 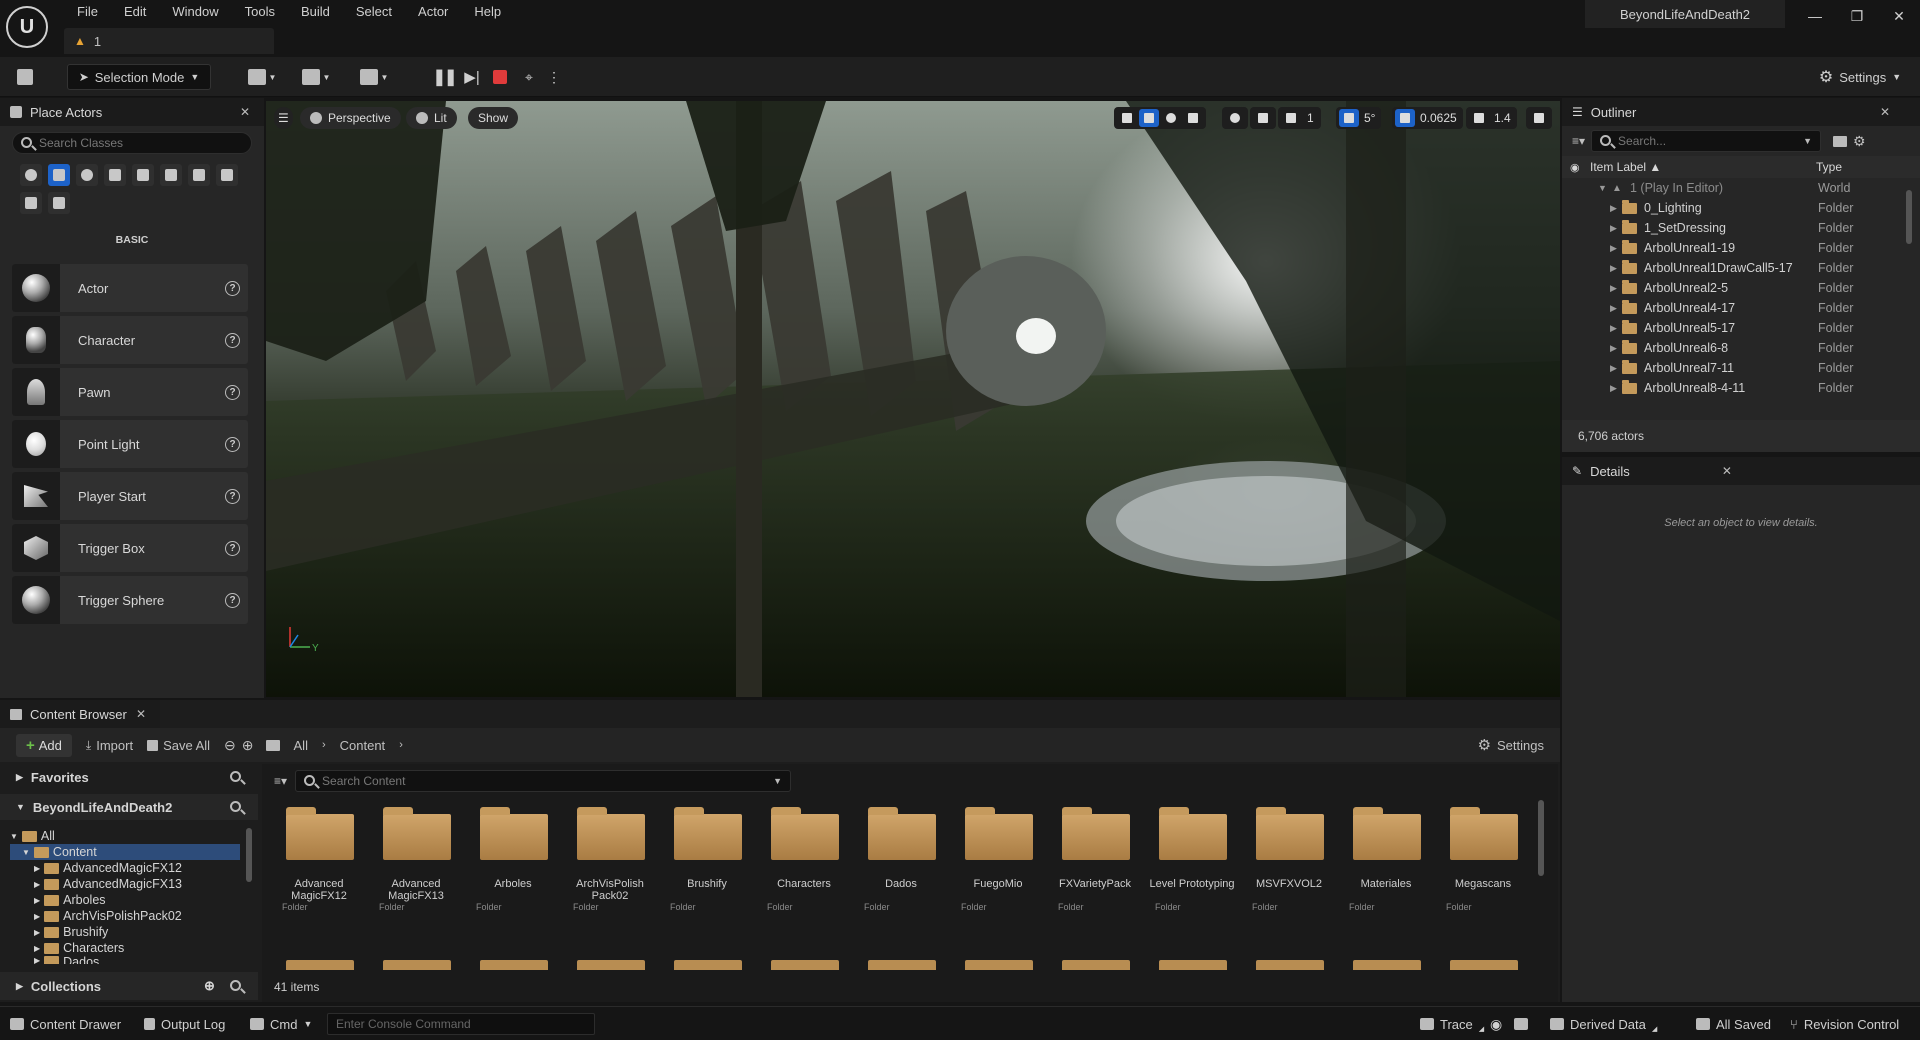 What do you see at coordinates (1857, 16) in the screenshot?
I see `restore-icon: ❐` at bounding box center [1857, 16].